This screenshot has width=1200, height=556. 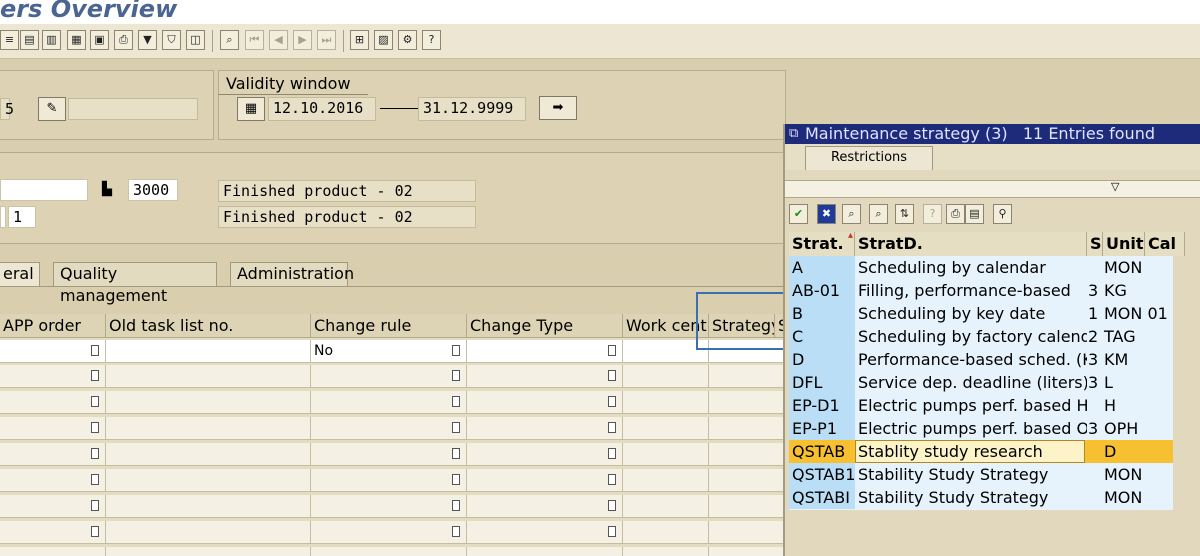 I want to click on table-cell: No, so click(x=389, y=351).